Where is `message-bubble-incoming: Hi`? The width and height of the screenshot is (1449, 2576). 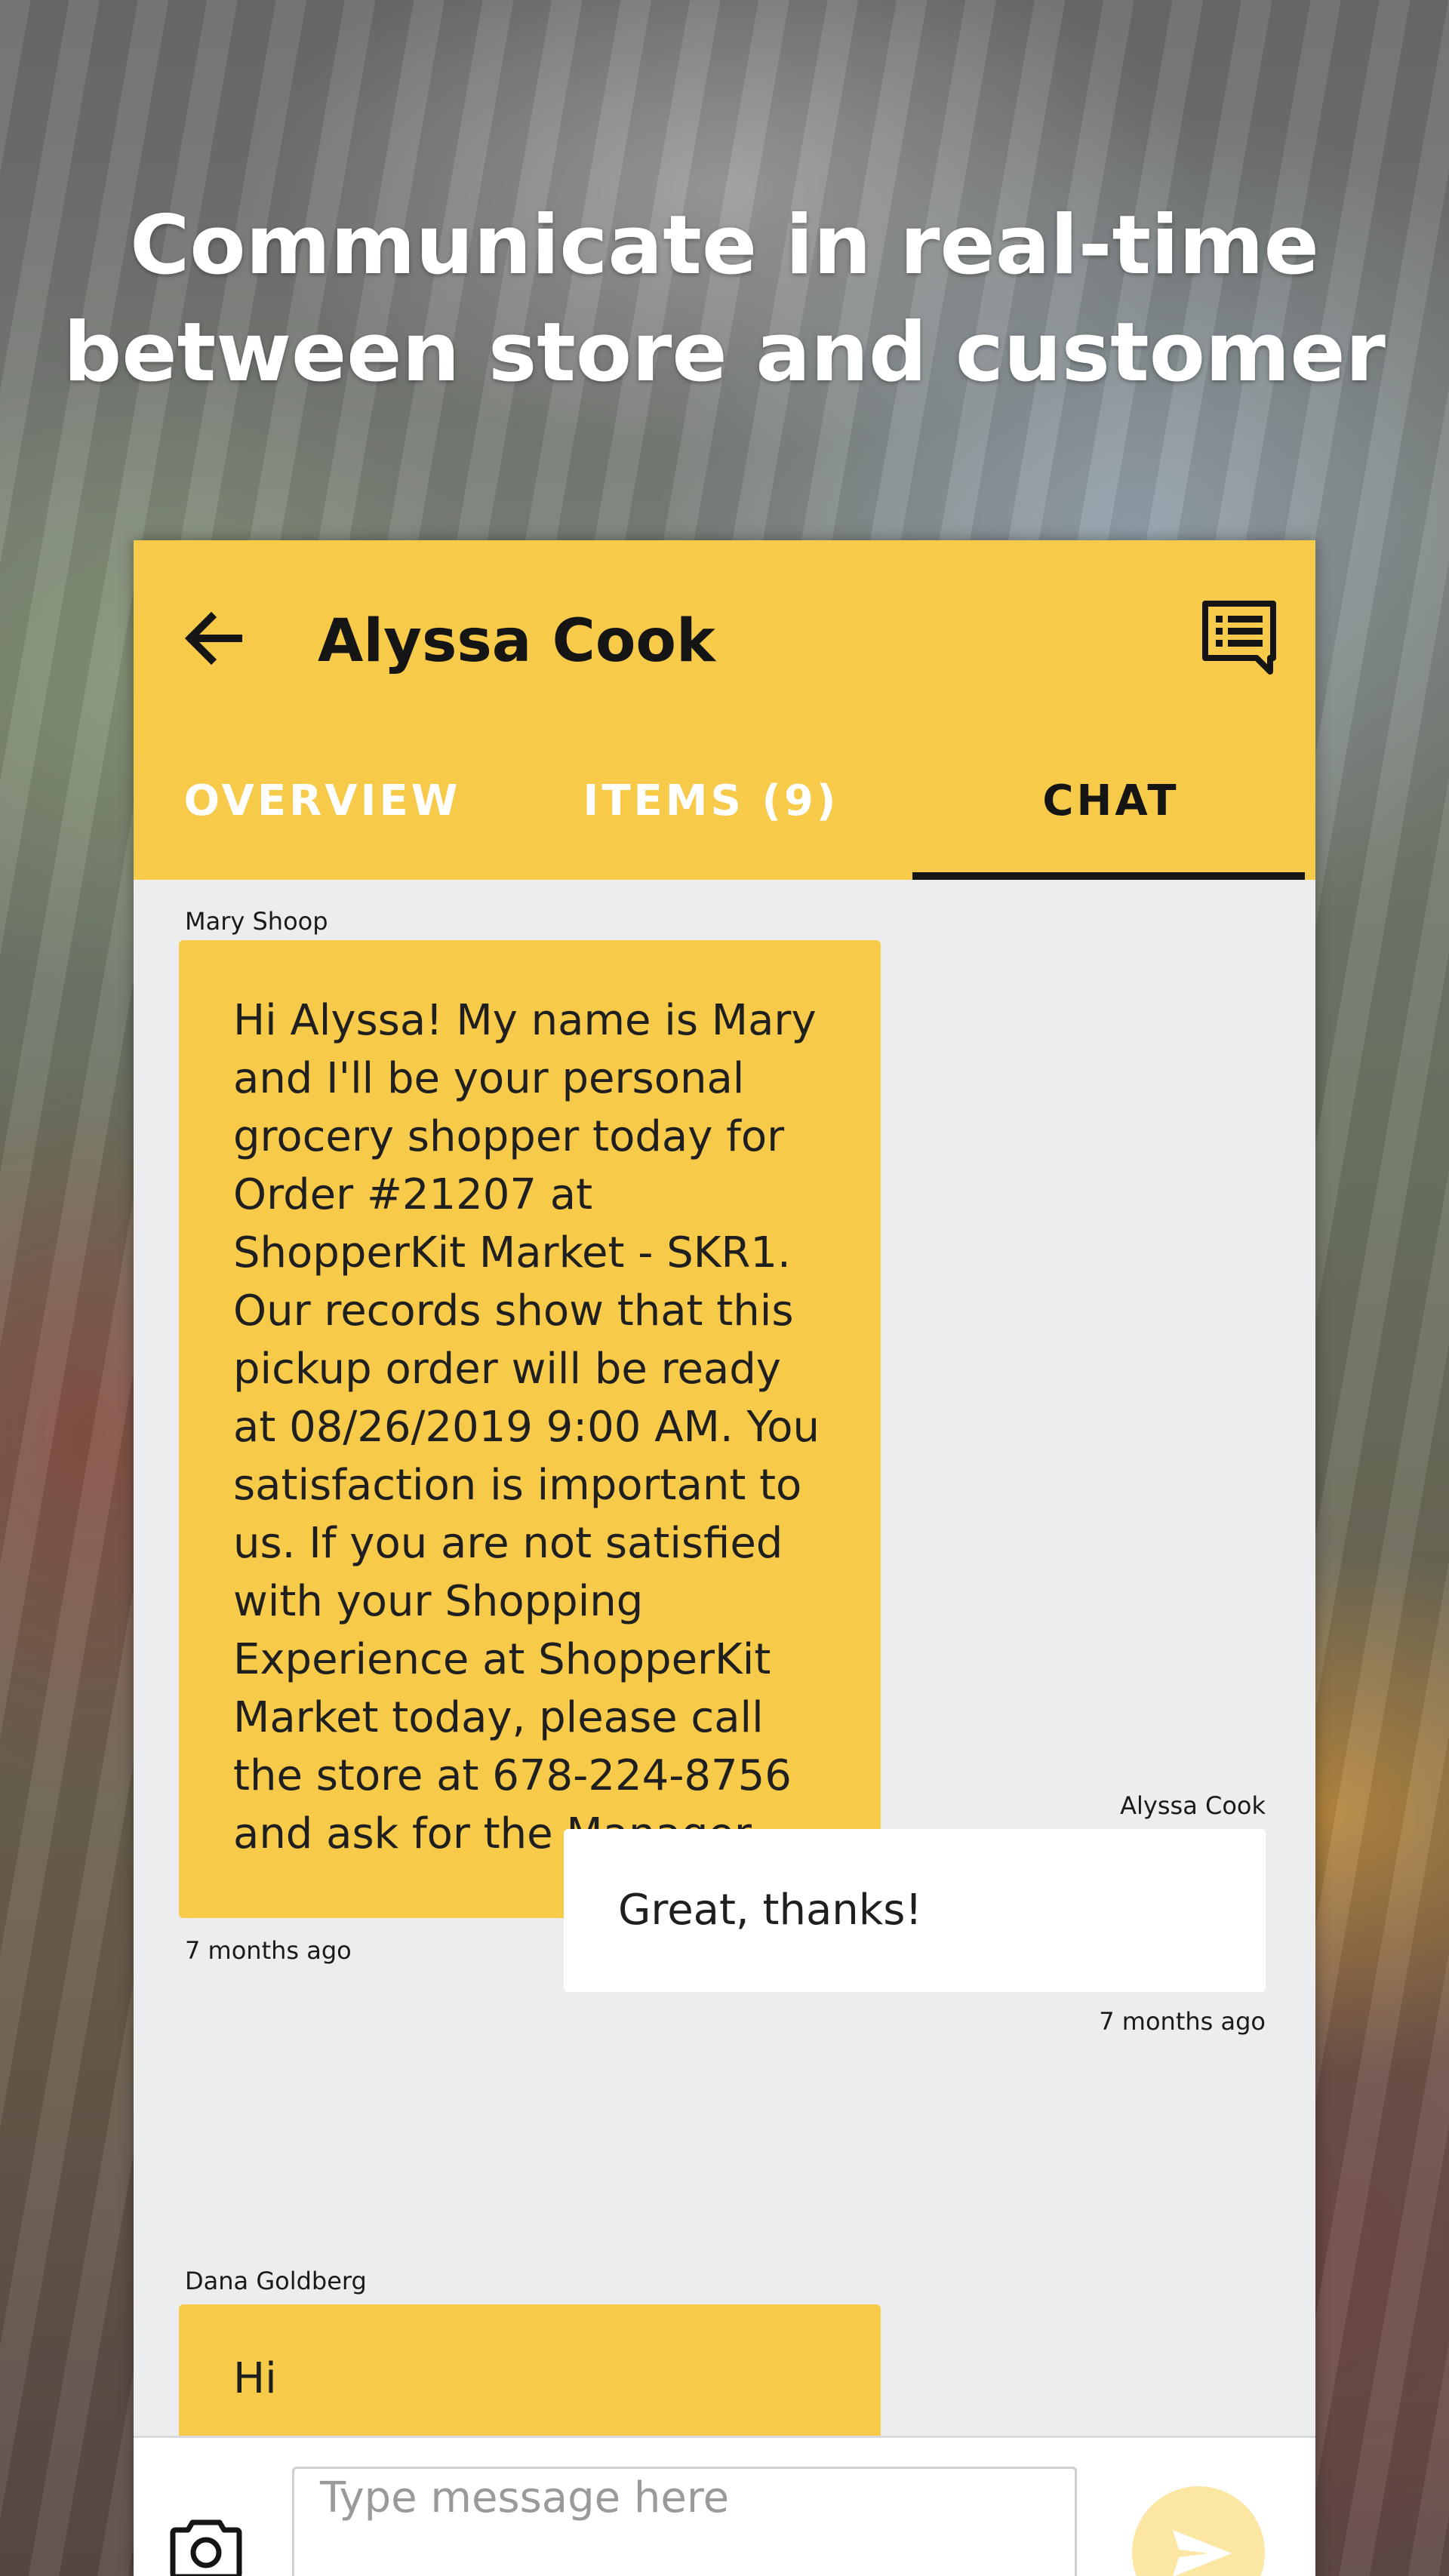
message-bubble-incoming: Hi is located at coordinates (530, 2370).